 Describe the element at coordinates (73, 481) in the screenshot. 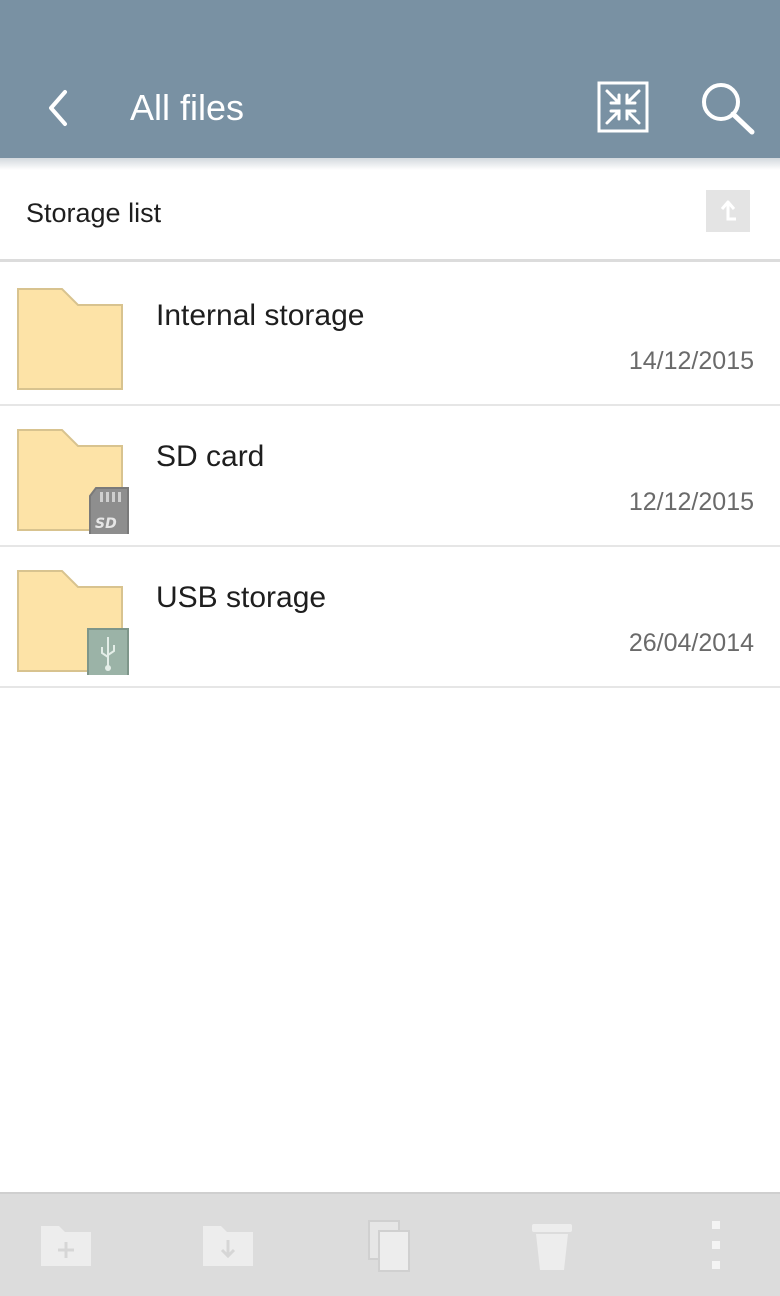

I see `folder-sd-card-icon: SD` at that location.